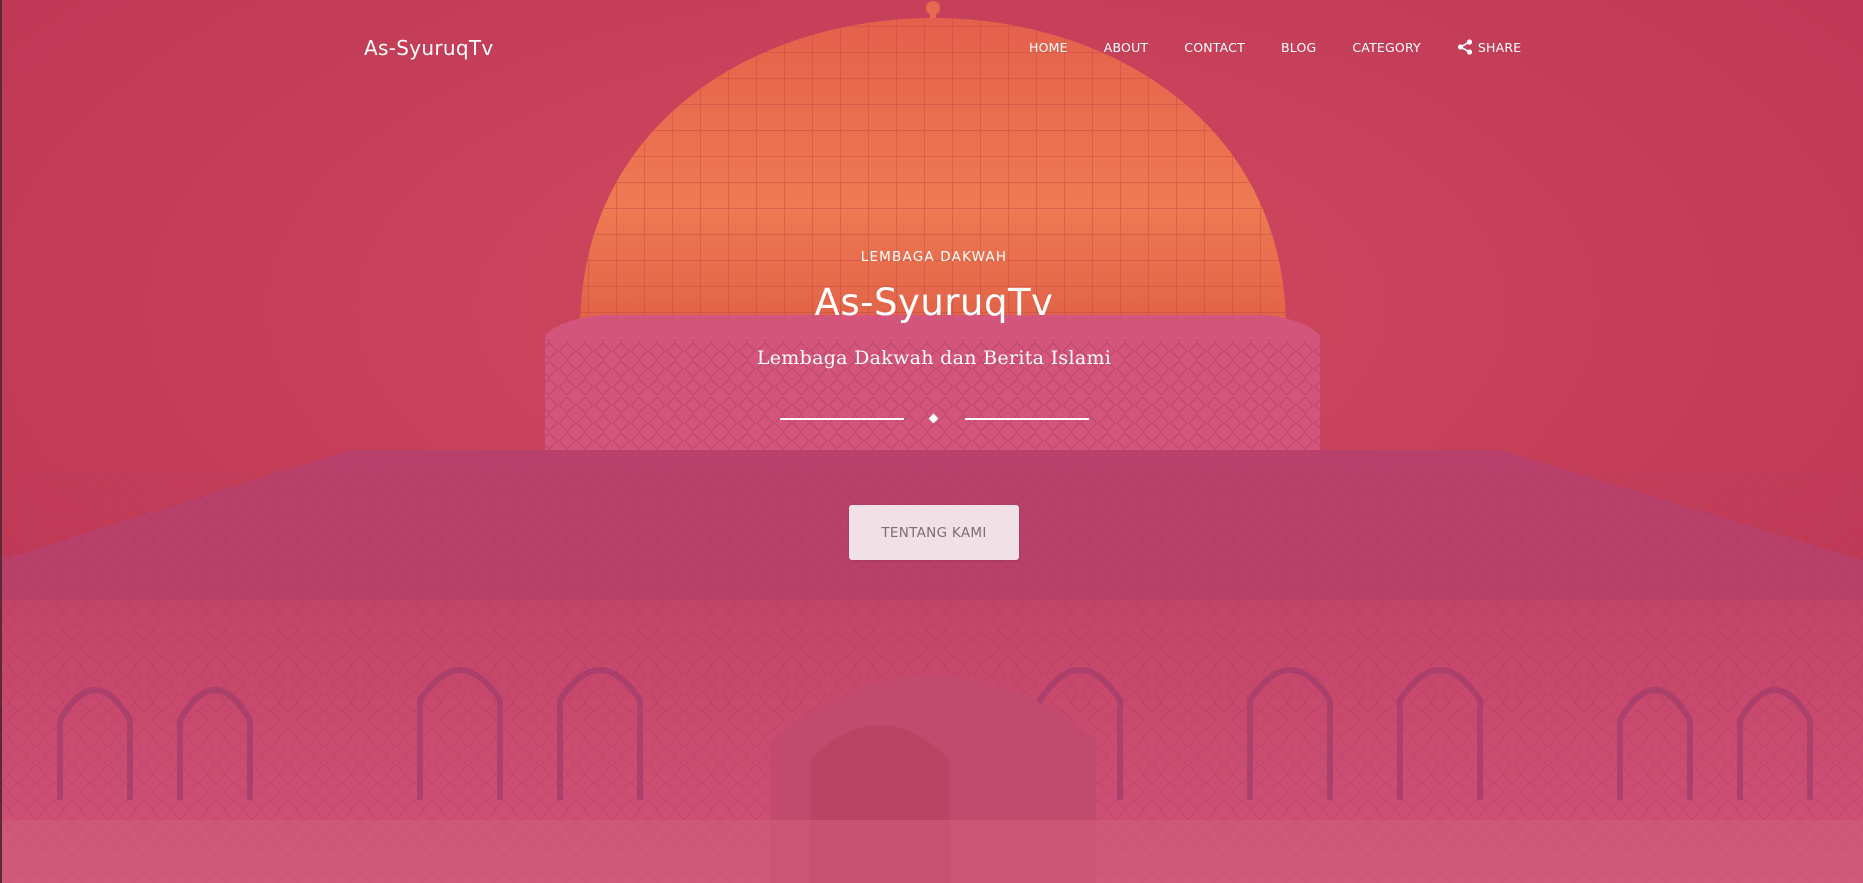 The image size is (1863, 883). I want to click on site-brand-link: As-SyuruqTv, so click(428, 48).